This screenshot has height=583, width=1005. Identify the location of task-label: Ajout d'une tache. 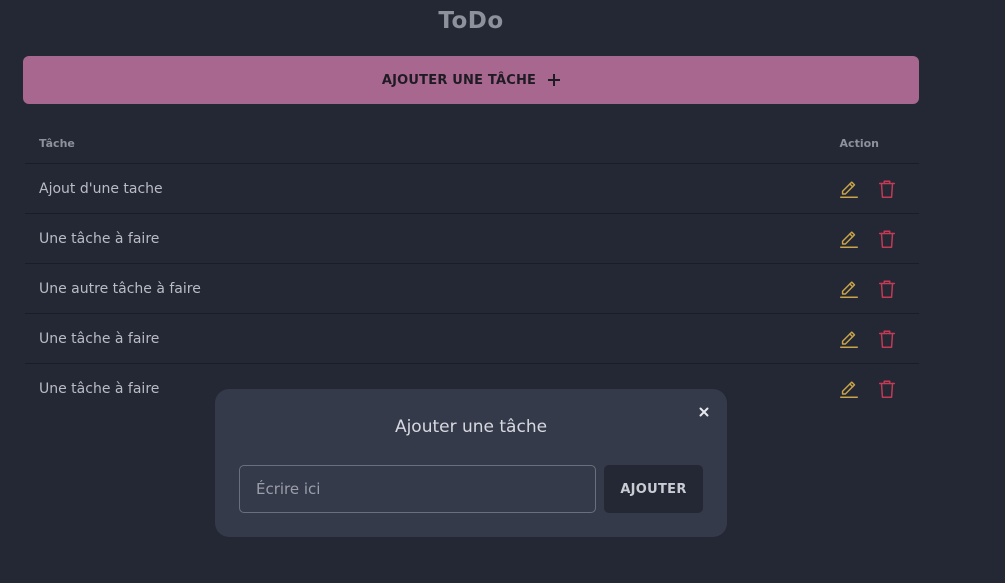
(101, 188).